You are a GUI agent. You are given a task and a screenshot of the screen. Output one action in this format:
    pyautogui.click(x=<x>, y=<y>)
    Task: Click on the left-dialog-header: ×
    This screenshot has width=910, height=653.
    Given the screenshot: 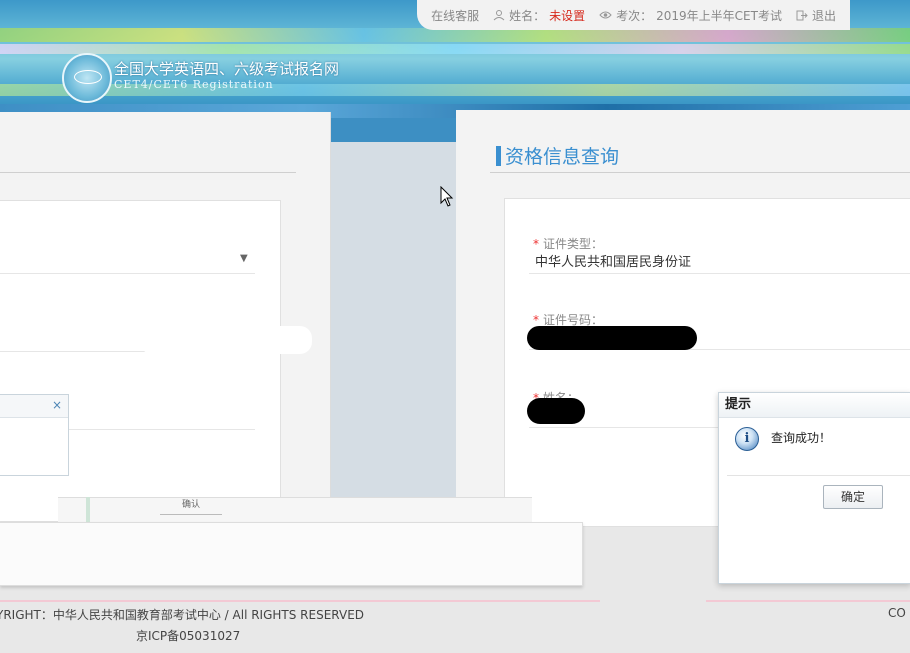 What is the action you would take?
    pyautogui.click(x=34, y=406)
    